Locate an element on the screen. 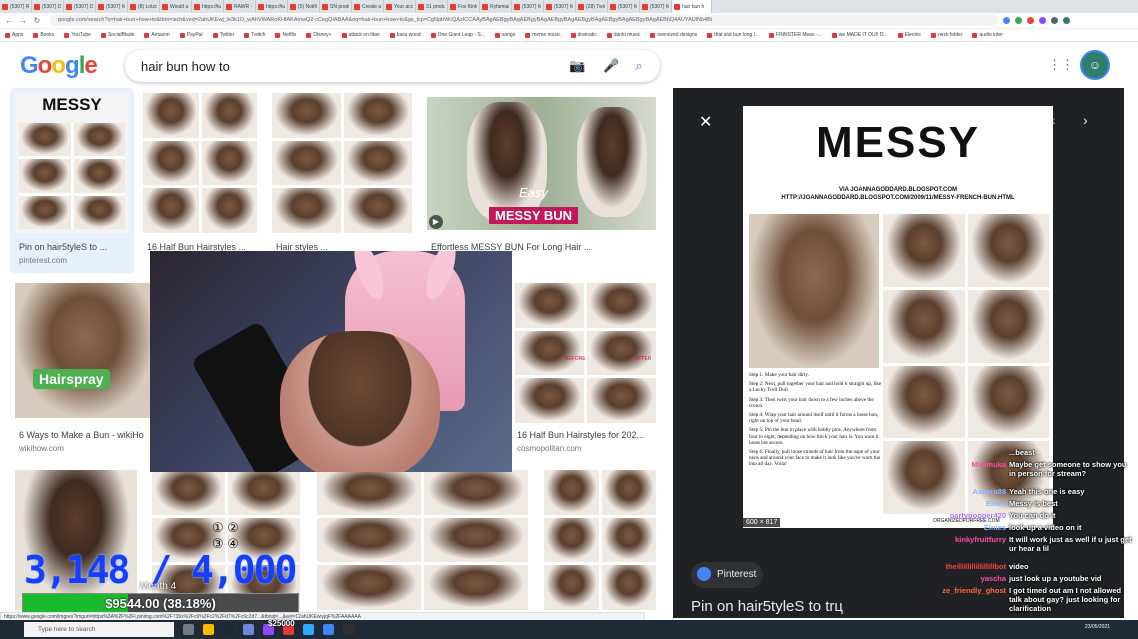  result-image: Easy MESSY BUN ▶ is located at coordinates (541, 163).